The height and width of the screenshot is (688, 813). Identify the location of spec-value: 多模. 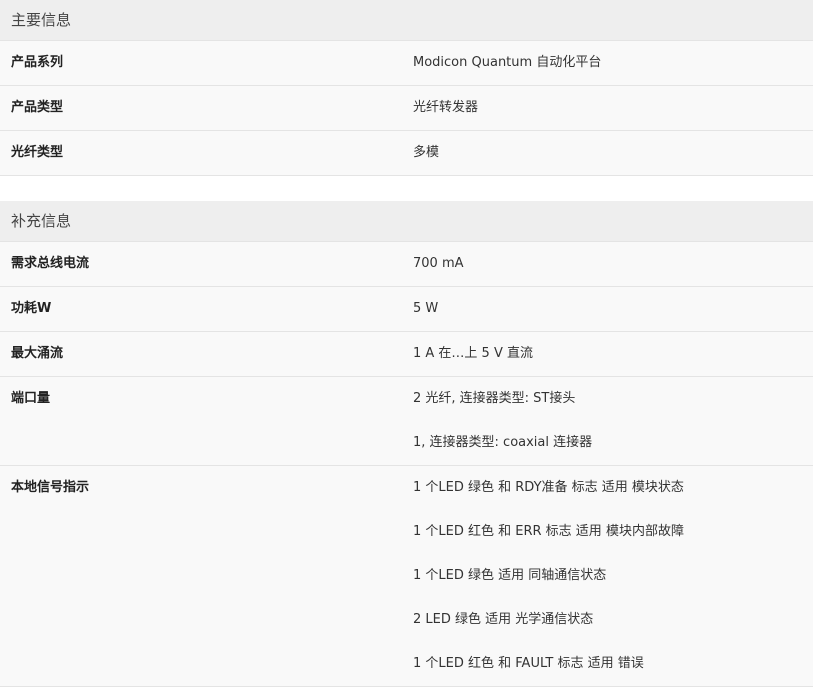
(426, 152).